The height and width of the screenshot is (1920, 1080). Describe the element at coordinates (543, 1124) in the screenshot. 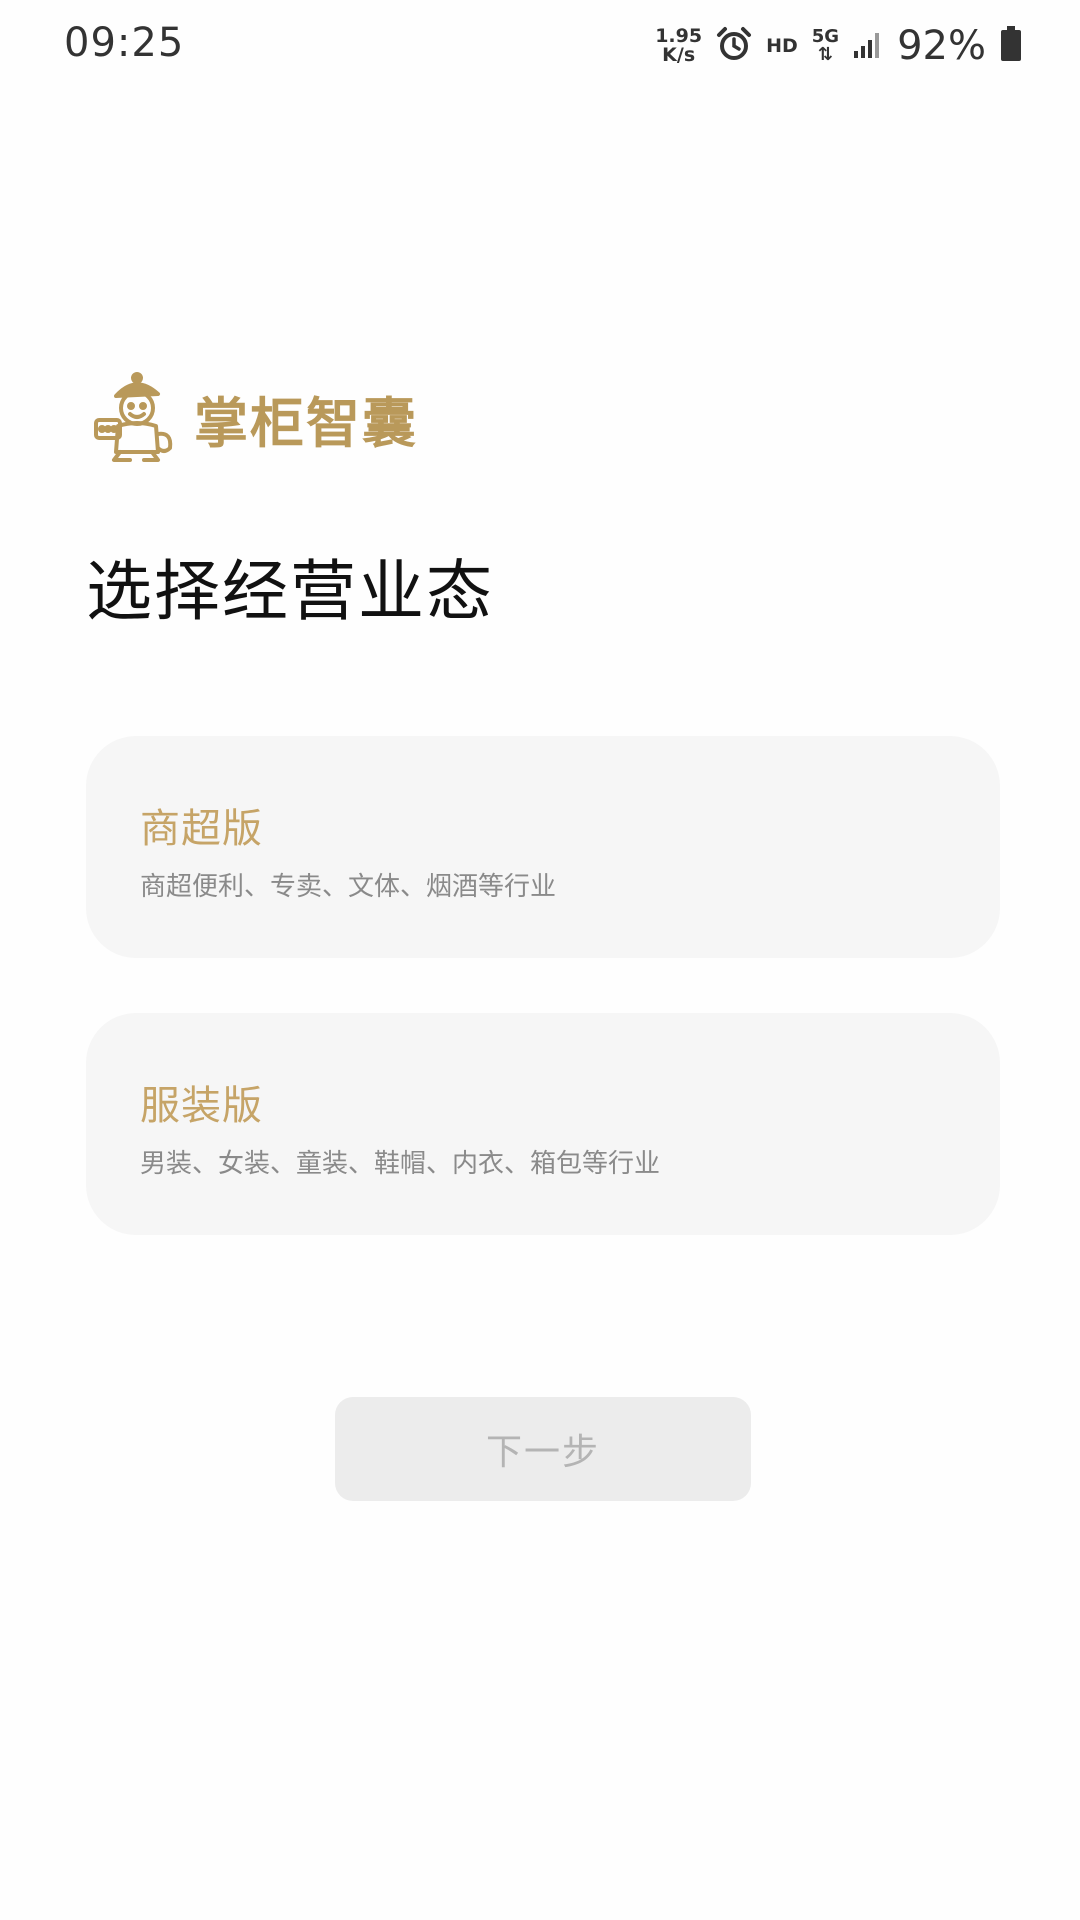

I see `option-card-apparel: 服装版 男装、女装、童装、鞋帽、内衣、箱包等行业` at that location.